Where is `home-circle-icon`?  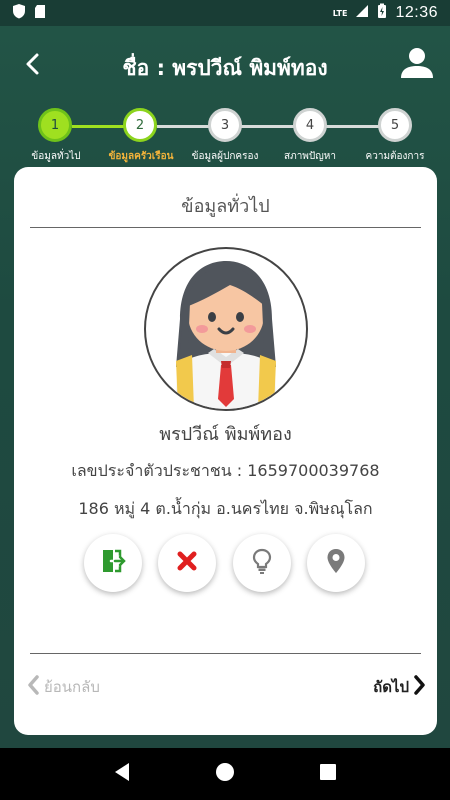 home-circle-icon is located at coordinates (225, 774).